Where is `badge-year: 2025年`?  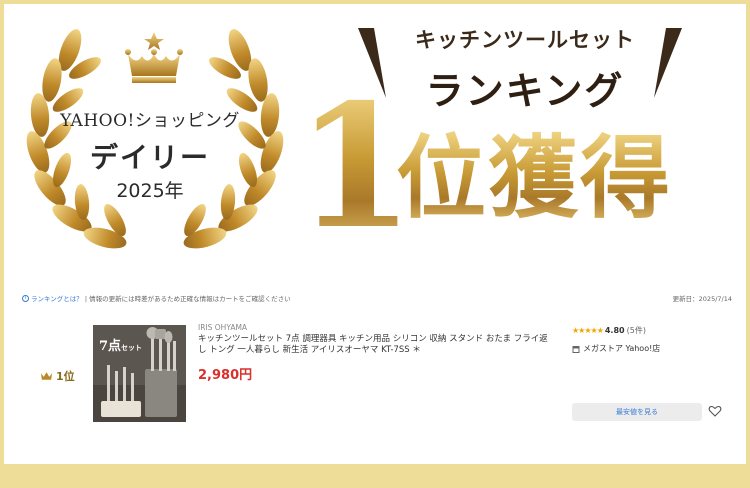
badge-year: 2025年 is located at coordinates (150, 191).